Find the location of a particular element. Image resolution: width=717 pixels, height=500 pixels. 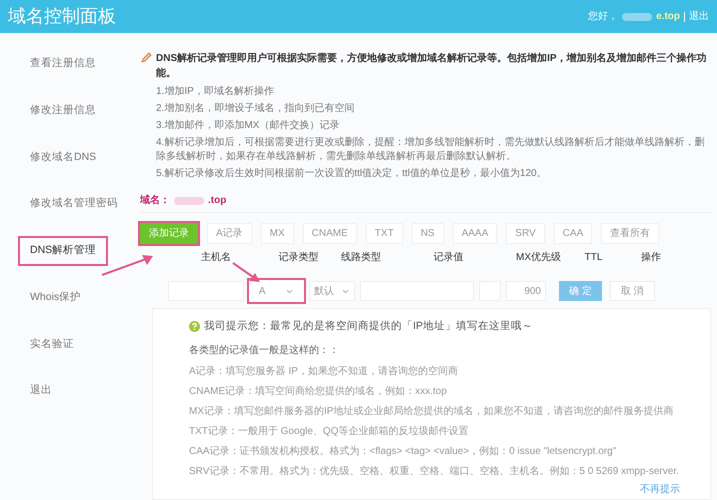

intro-point: 2.增加别名，即增设子域名，指向到已有空间 is located at coordinates (256, 109).